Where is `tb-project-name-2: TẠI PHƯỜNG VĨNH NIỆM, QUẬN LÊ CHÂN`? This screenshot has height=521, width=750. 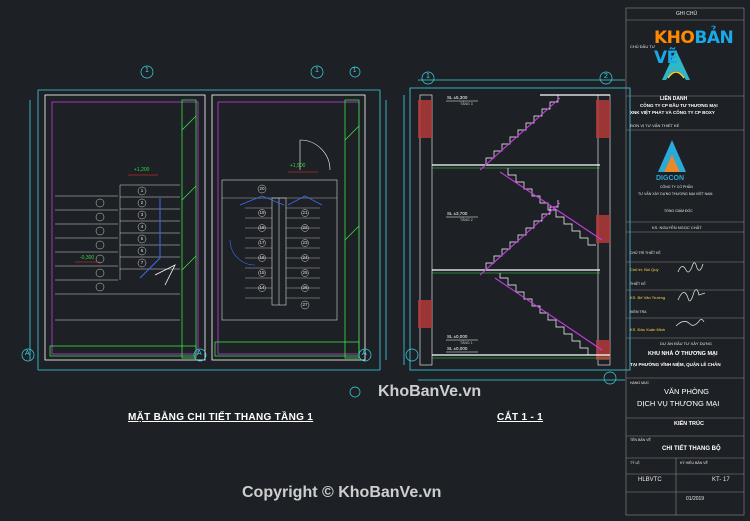
tb-project-name-2: TẠI PHƯỜNG VĨNH NIỆM, QUẬN LÊ CHÂN is located at coordinates (675, 364).